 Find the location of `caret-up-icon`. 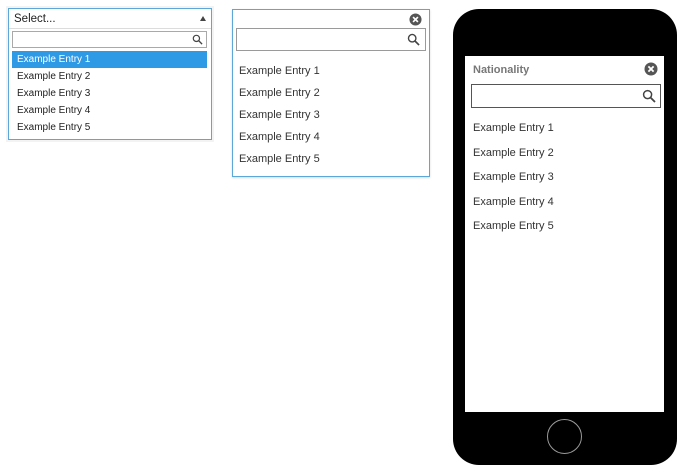

caret-up-icon is located at coordinates (203, 18).